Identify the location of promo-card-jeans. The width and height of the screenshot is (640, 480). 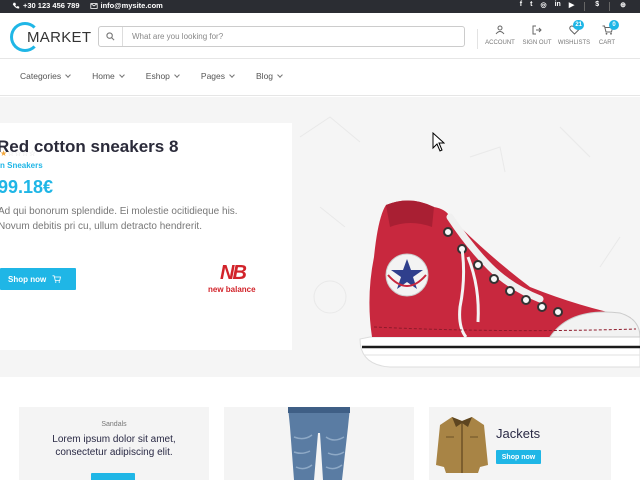
(319, 443).